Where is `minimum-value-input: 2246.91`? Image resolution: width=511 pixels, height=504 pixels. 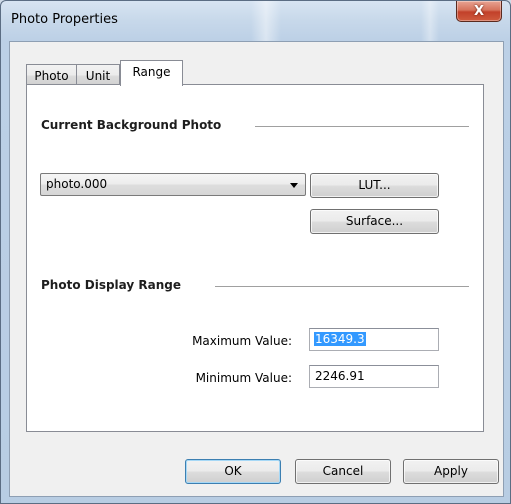
minimum-value-input: 2246.91 is located at coordinates (374, 376).